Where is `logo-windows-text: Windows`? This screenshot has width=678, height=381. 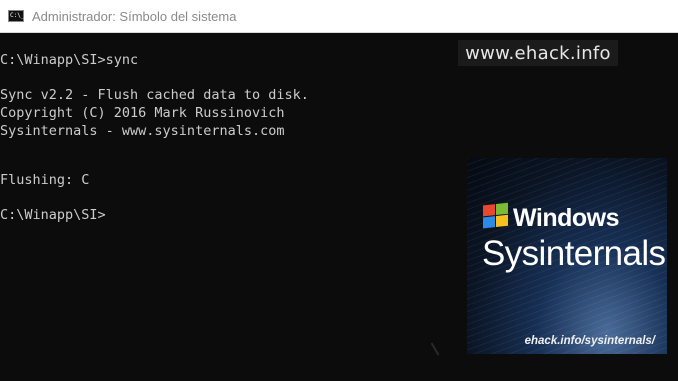 logo-windows-text: Windows is located at coordinates (566, 218).